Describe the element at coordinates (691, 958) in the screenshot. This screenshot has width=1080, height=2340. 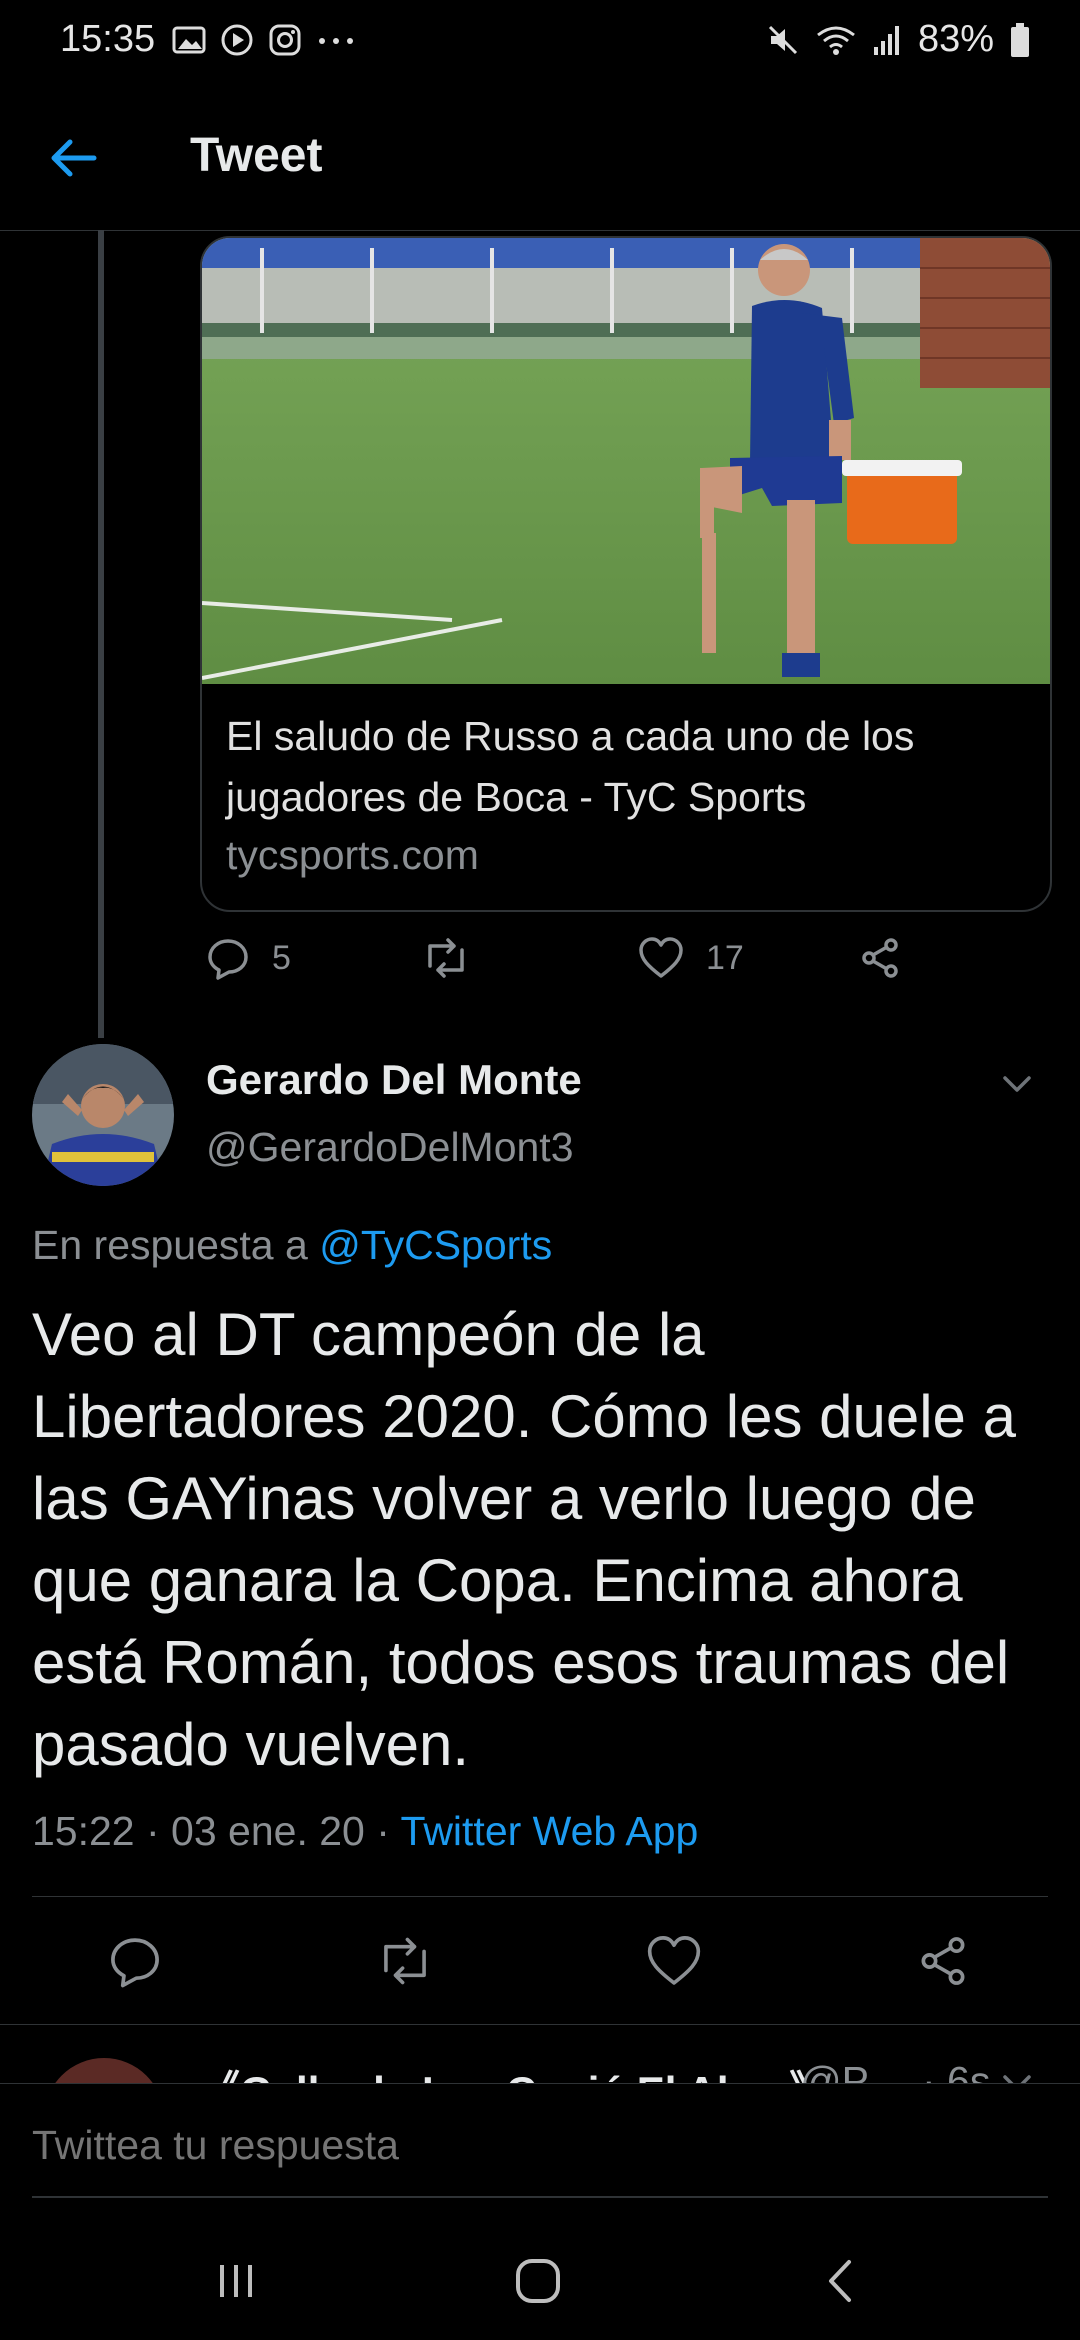
I see `like-action: 17` at that location.